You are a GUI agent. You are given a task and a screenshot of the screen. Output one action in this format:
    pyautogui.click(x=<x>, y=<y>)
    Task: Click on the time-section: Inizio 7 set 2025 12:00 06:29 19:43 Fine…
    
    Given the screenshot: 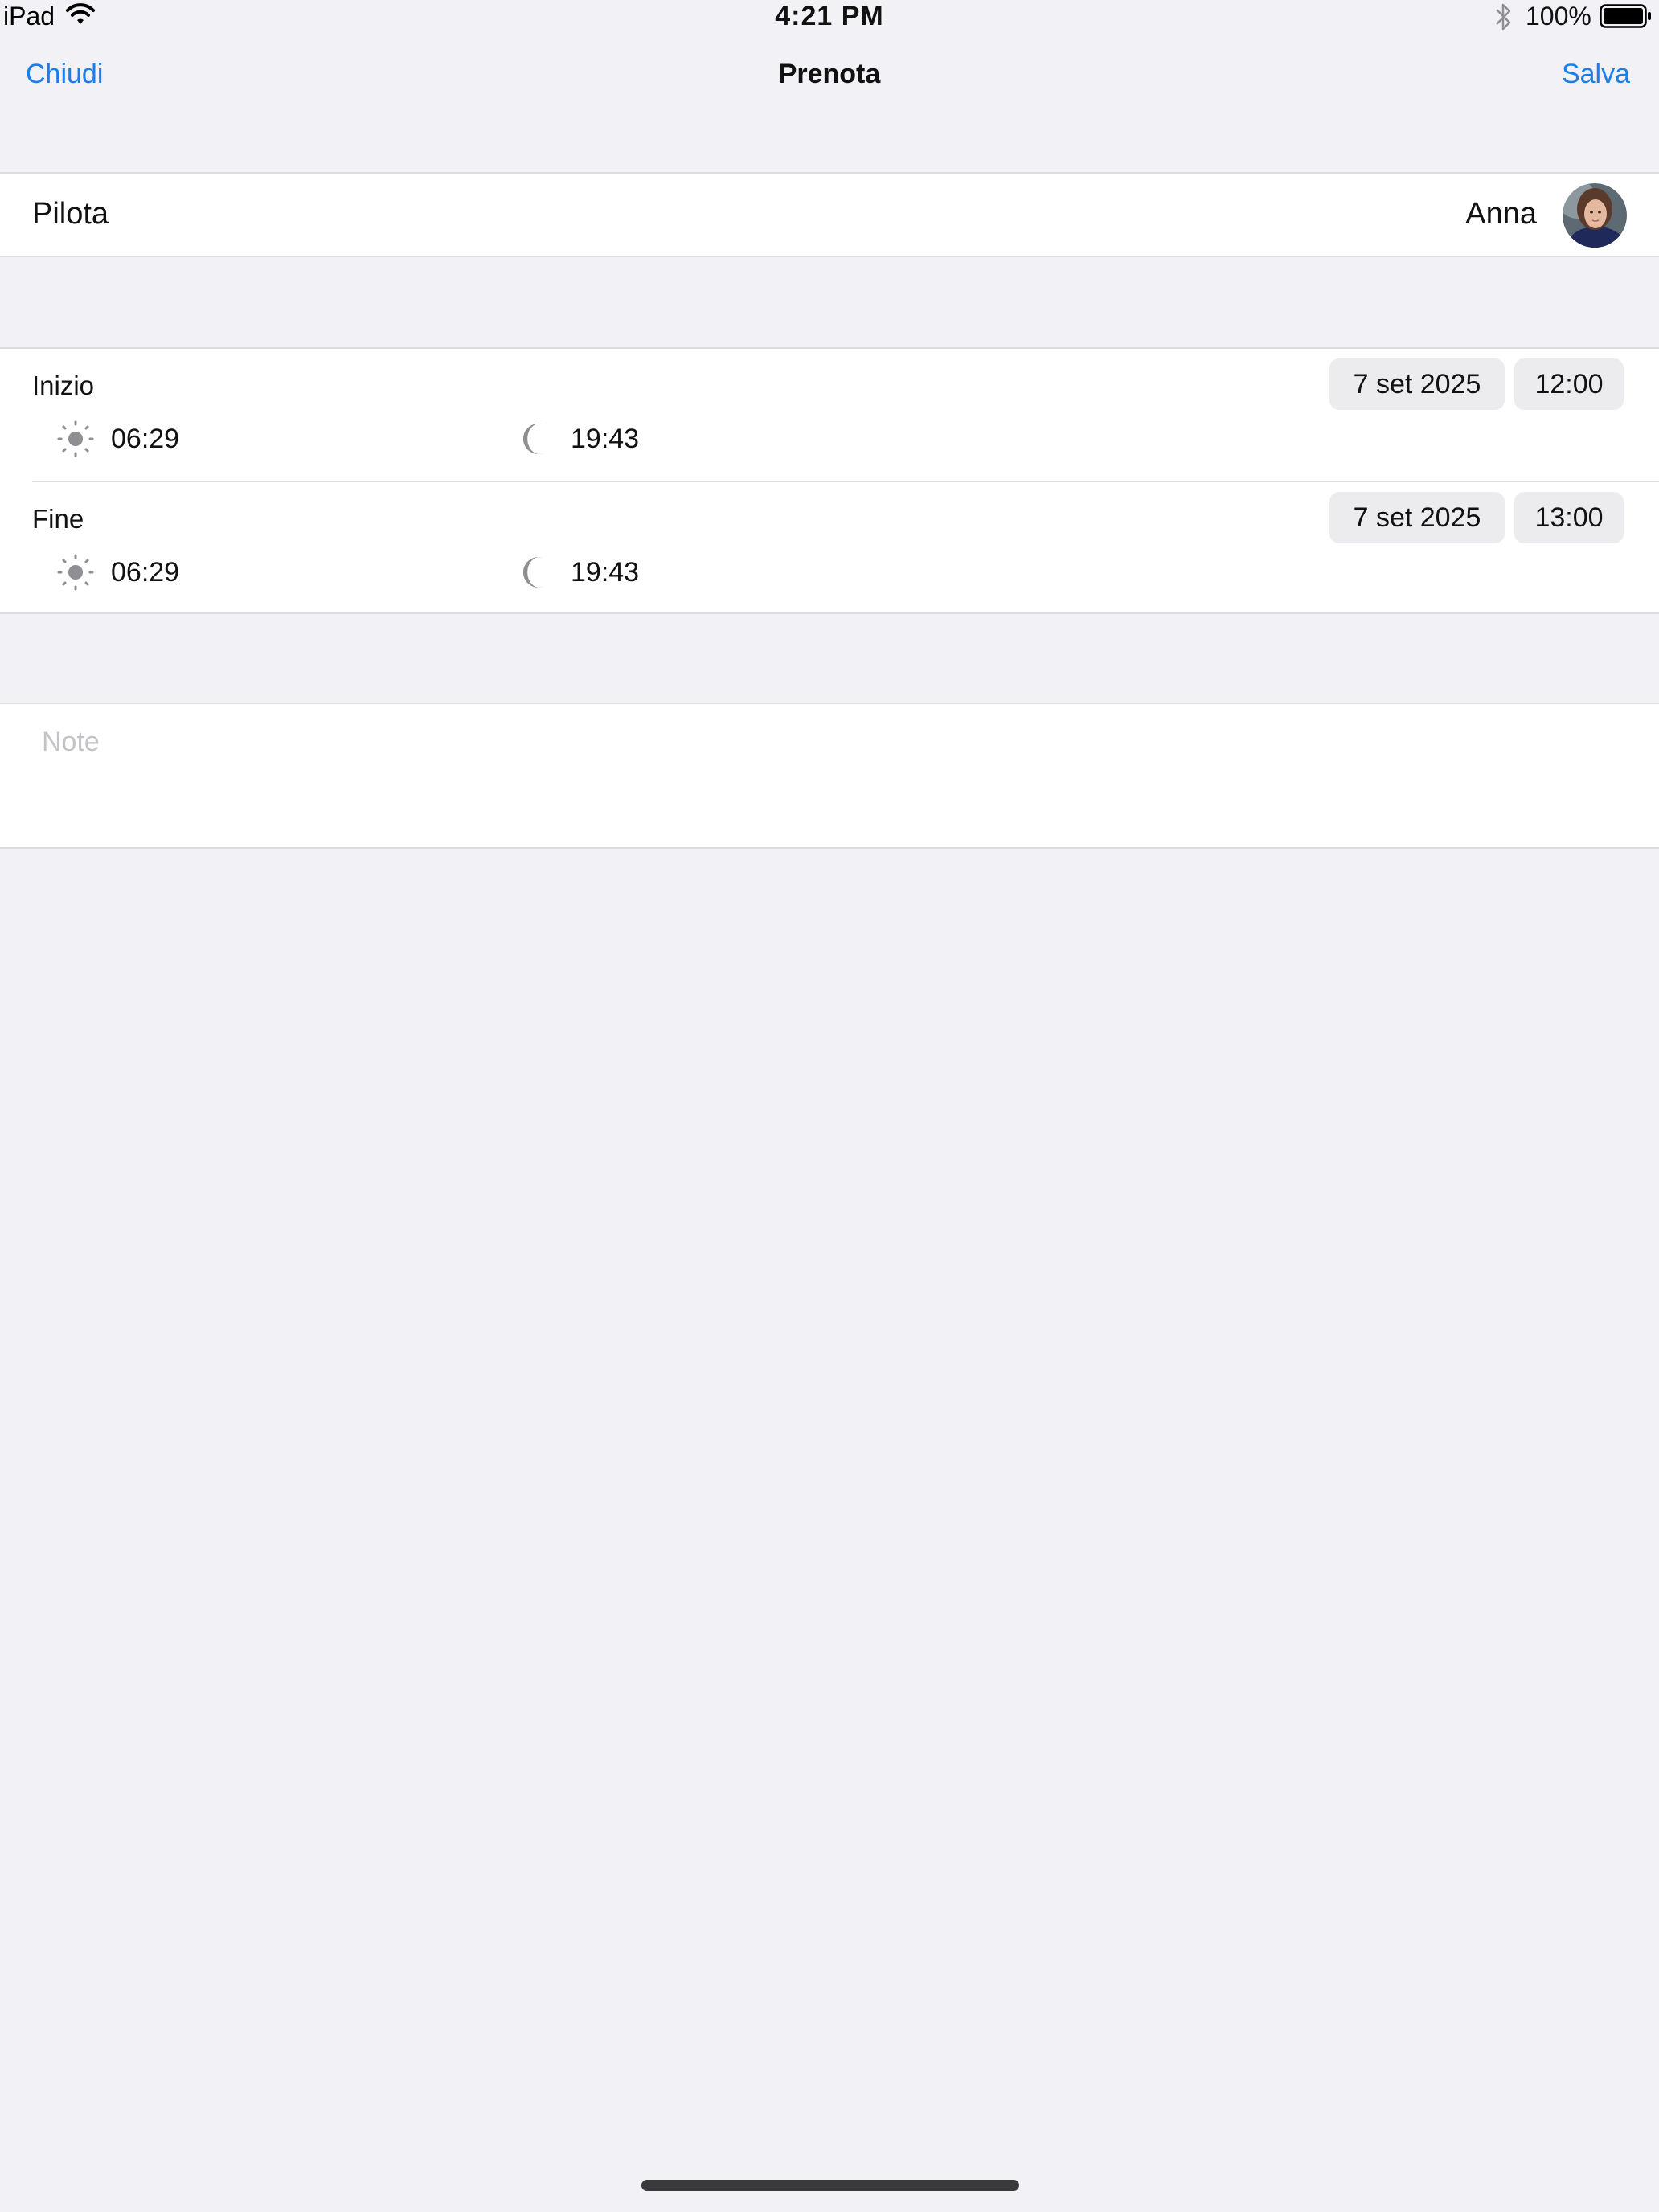 What is the action you would take?
    pyautogui.click(x=829, y=480)
    